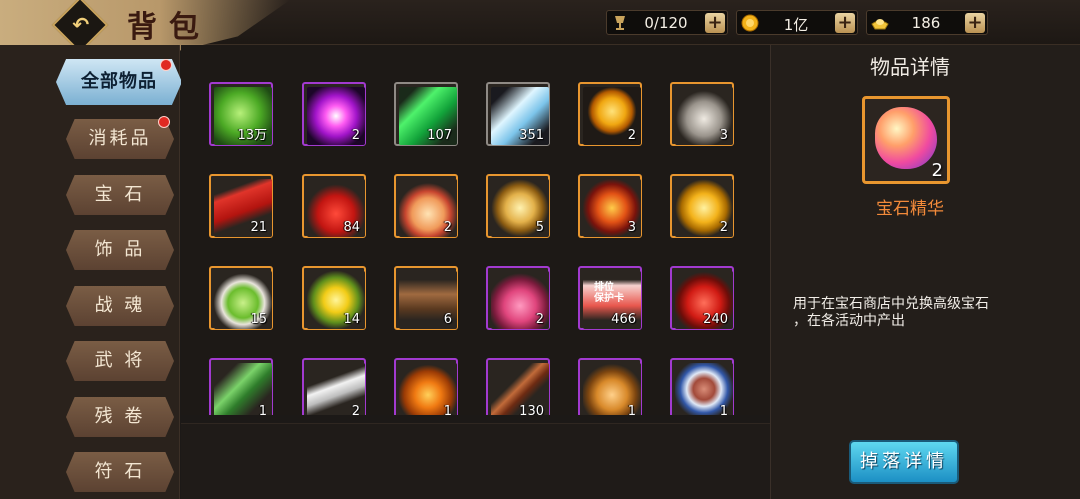 The height and width of the screenshot is (499, 1080). I want to click on inventory-slot: 21, so click(241, 206).